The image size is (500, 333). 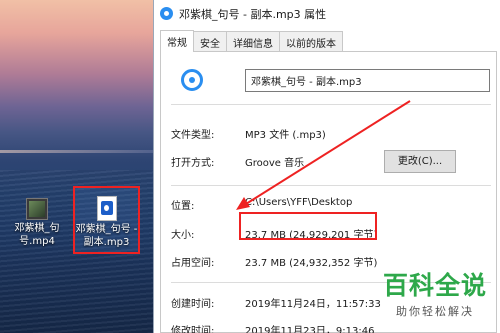 What do you see at coordinates (313, 304) in the screenshot?
I see `created-value: 2019年11月24日，11:57:33` at bounding box center [313, 304].